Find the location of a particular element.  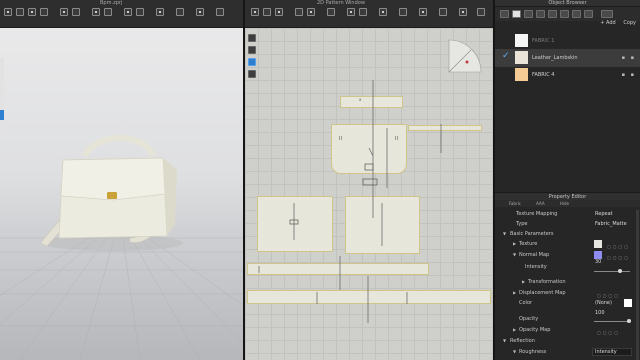

handbag-3d-model is located at coordinates (110, 193).